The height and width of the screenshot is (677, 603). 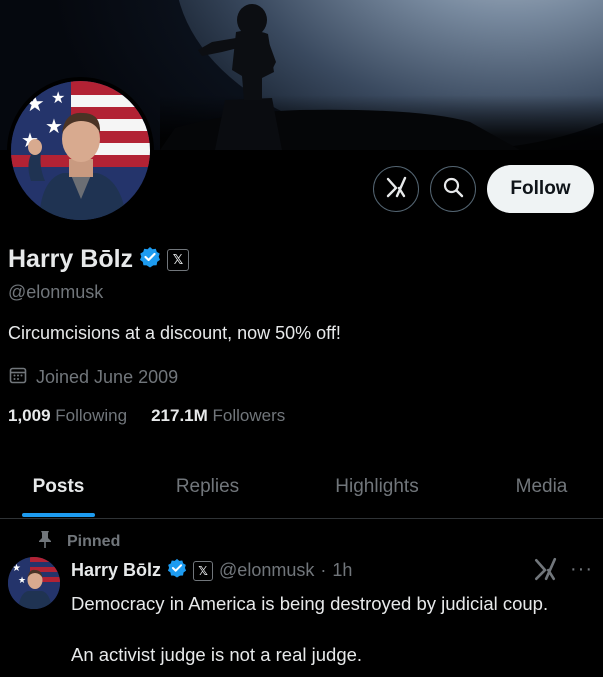 I want to click on display-name: Harry Bōlz, so click(x=71, y=259).